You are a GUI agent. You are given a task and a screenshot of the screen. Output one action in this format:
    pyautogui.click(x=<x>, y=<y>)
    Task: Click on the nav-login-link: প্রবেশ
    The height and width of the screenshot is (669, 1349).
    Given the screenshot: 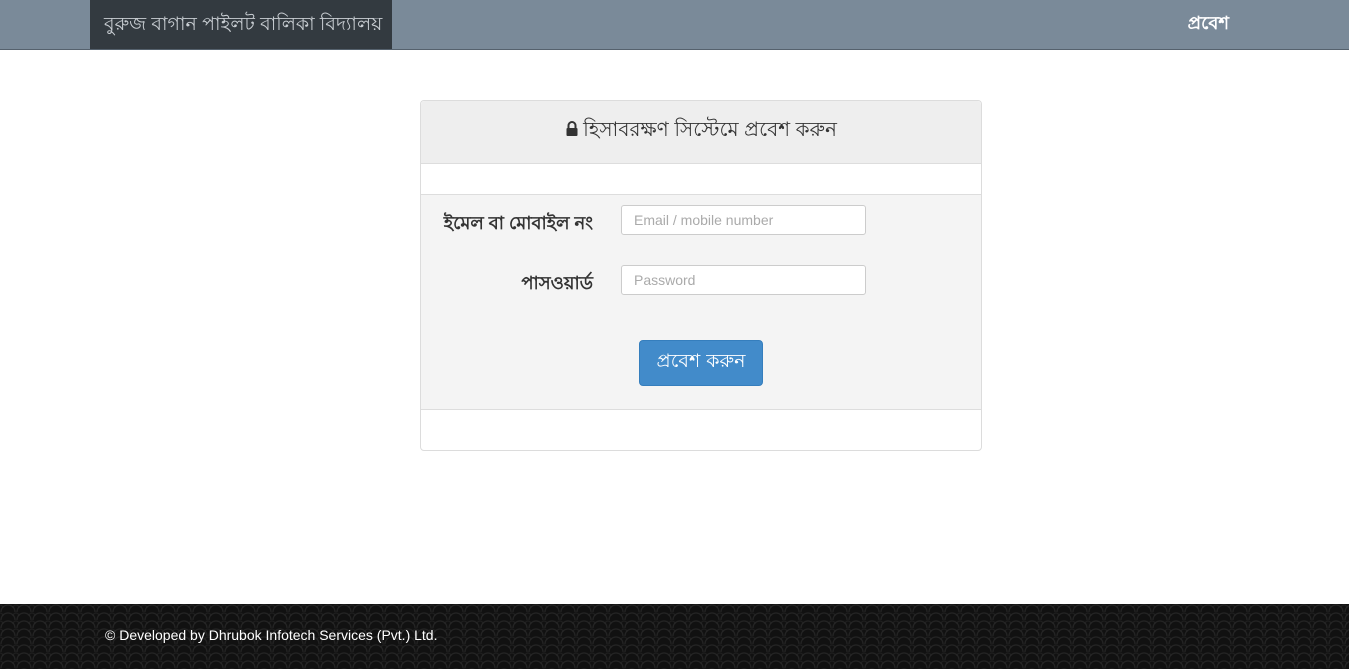 What is the action you would take?
    pyautogui.click(x=1208, y=24)
    